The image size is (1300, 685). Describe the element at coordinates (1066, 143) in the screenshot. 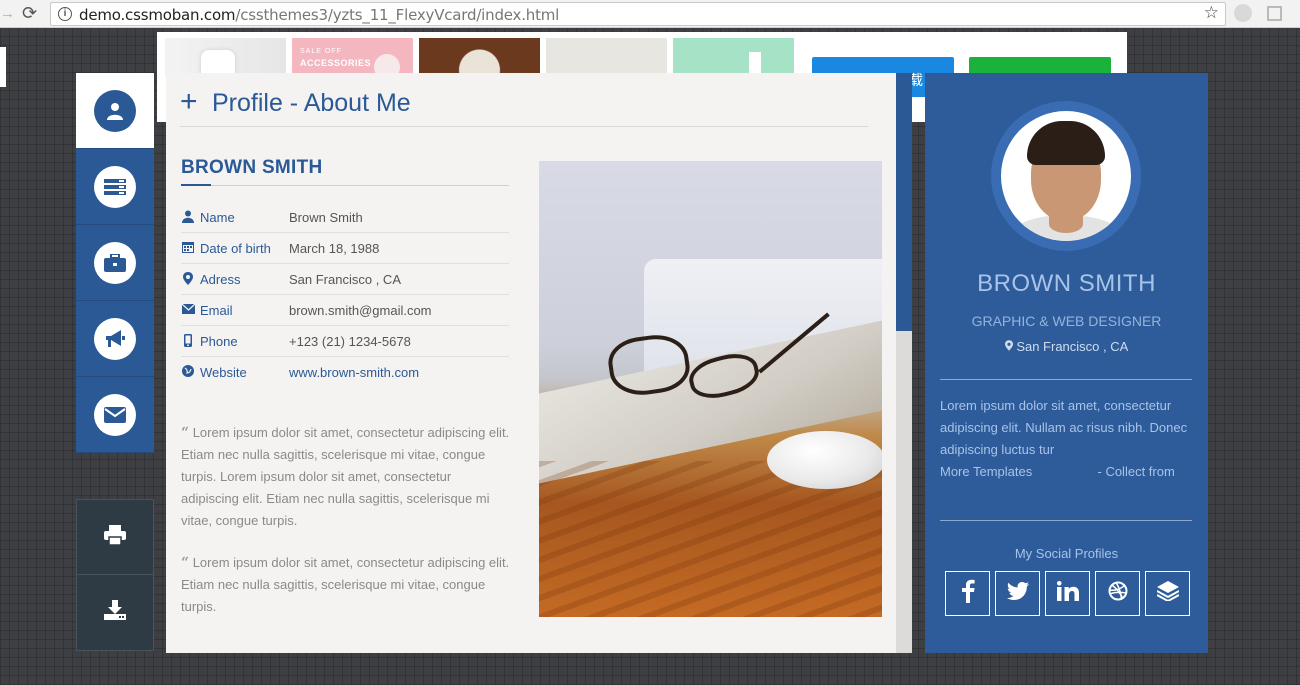

I see `avatar-hair` at that location.